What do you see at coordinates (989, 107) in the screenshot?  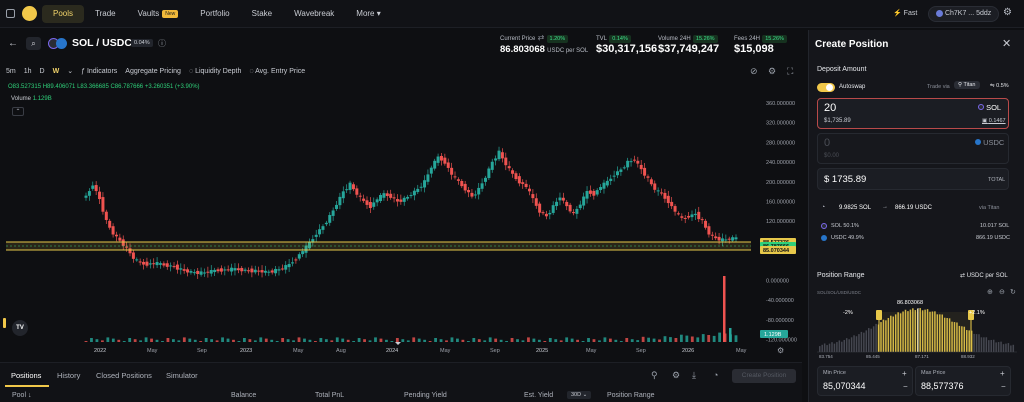 I see `sol-token-select: SOL` at bounding box center [989, 107].